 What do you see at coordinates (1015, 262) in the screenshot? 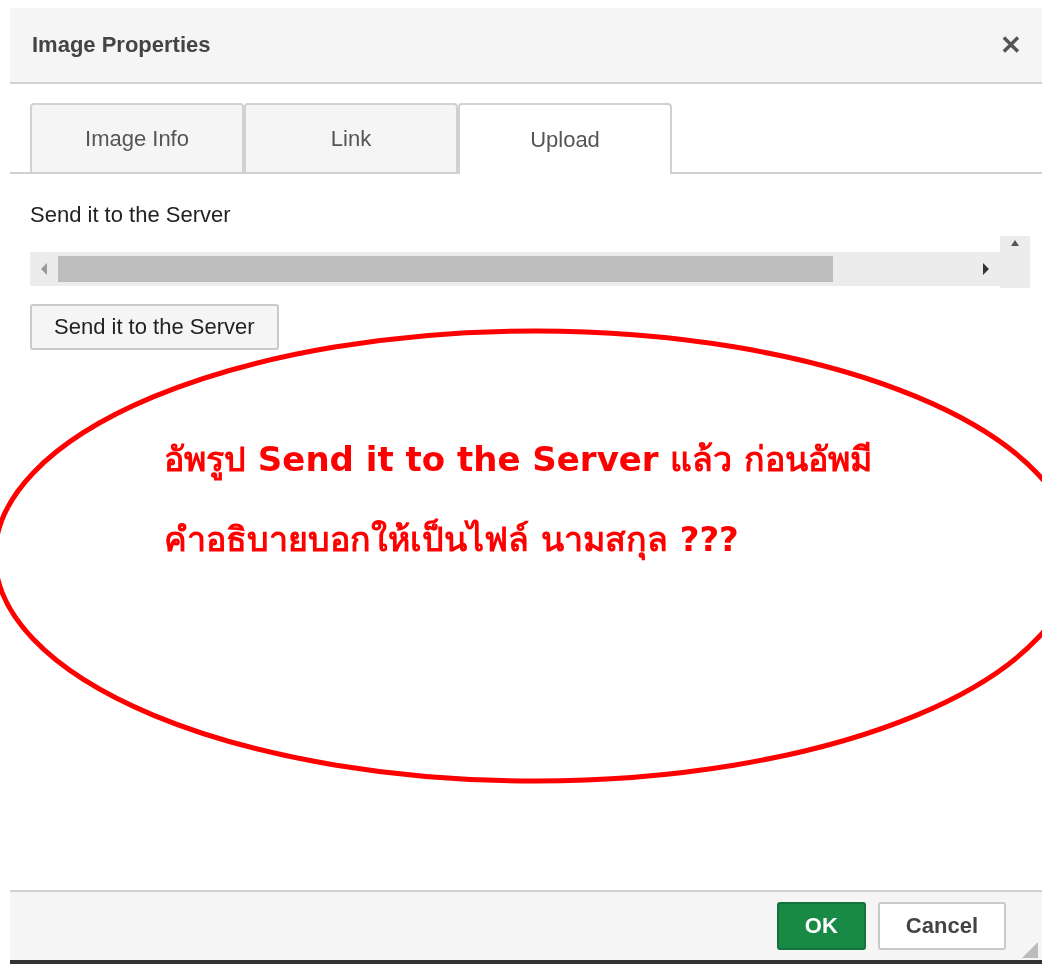
I see `vertical-scroll-bar` at bounding box center [1015, 262].